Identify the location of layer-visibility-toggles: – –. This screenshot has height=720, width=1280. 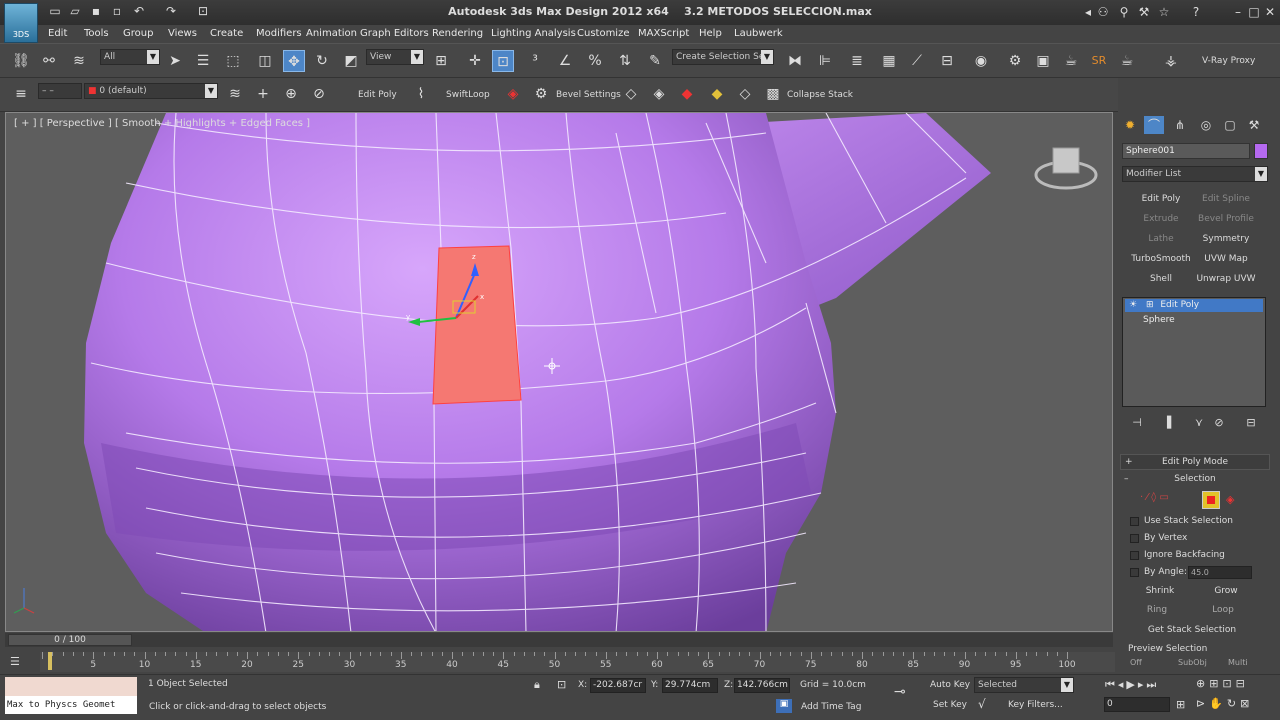
(60, 91).